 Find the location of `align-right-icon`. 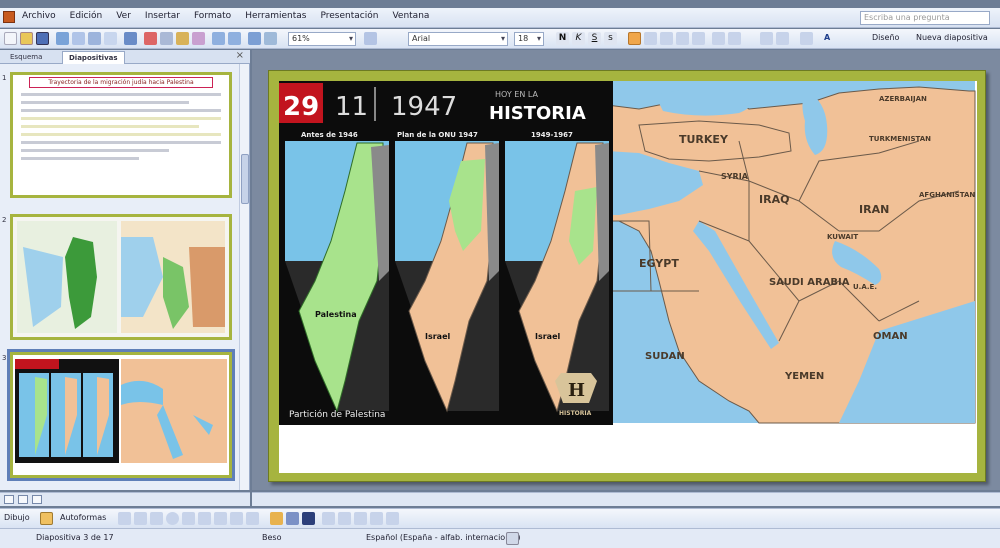

align-right-icon is located at coordinates (666, 38).